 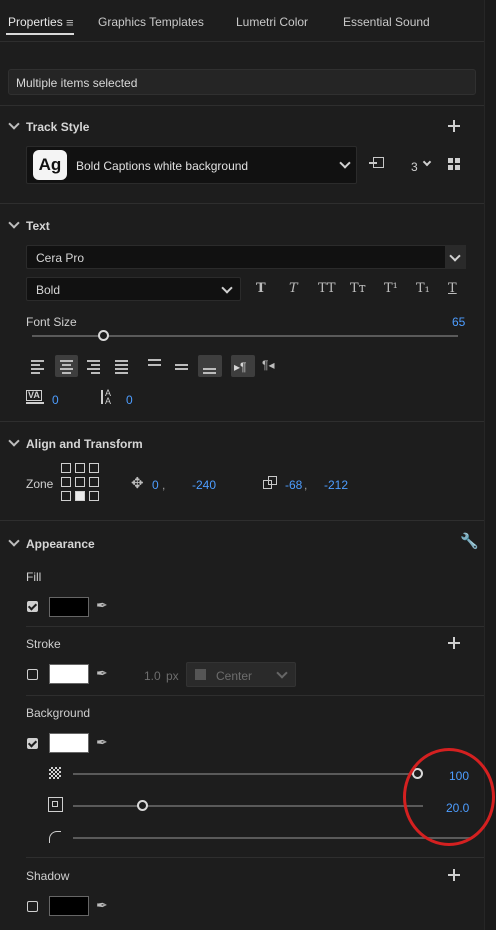 What do you see at coordinates (38, 226) in the screenshot?
I see `text-heading: Text` at bounding box center [38, 226].